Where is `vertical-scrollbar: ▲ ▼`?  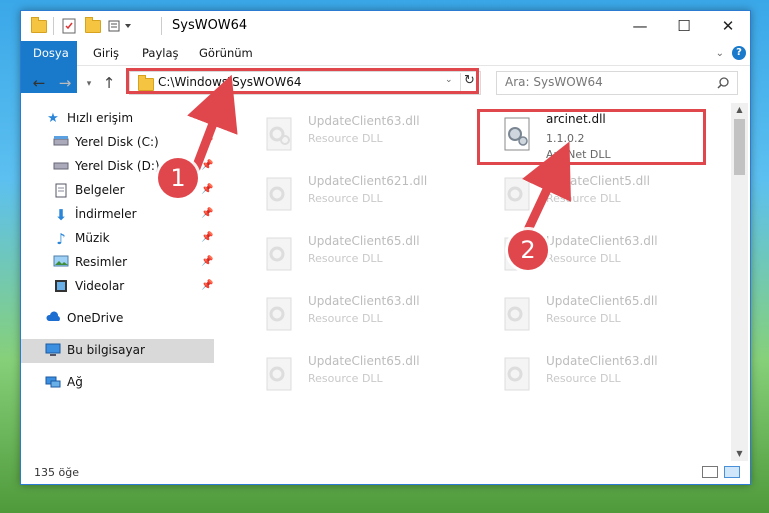
vertical-scrollbar: ▲ ▼ is located at coordinates (739, 282).